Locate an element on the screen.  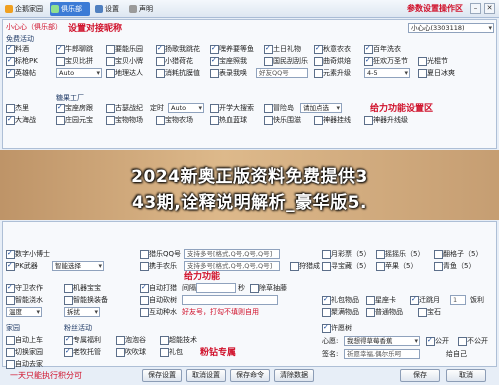
checkbox-auto-cut: 自动砍树 is located at coordinates (158, 300).